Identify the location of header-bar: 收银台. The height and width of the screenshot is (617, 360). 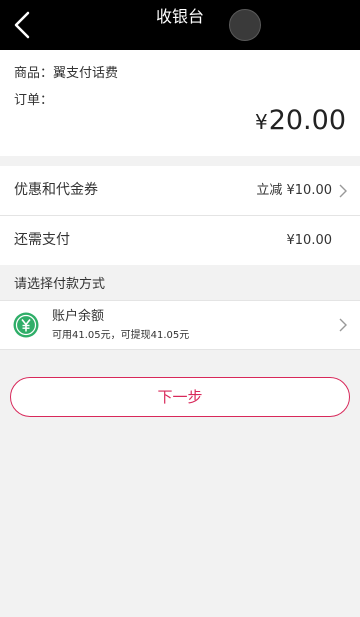
(180, 25).